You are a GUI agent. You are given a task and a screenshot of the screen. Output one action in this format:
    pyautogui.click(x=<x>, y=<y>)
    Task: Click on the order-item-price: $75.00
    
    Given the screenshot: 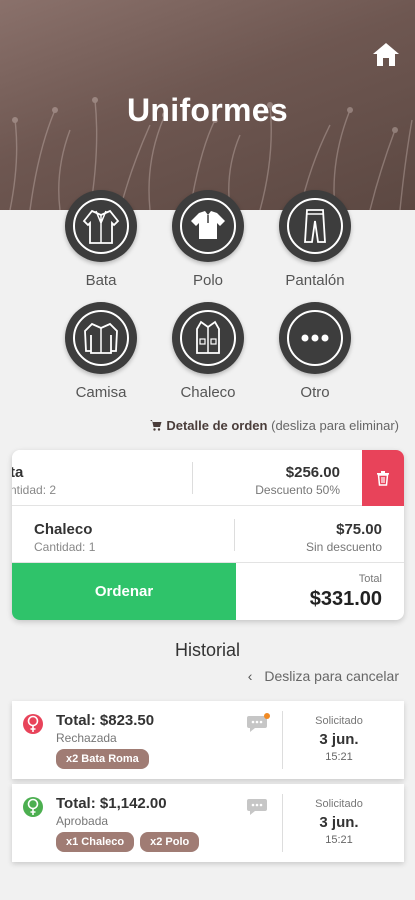 What is the action you would take?
    pyautogui.click(x=359, y=529)
    